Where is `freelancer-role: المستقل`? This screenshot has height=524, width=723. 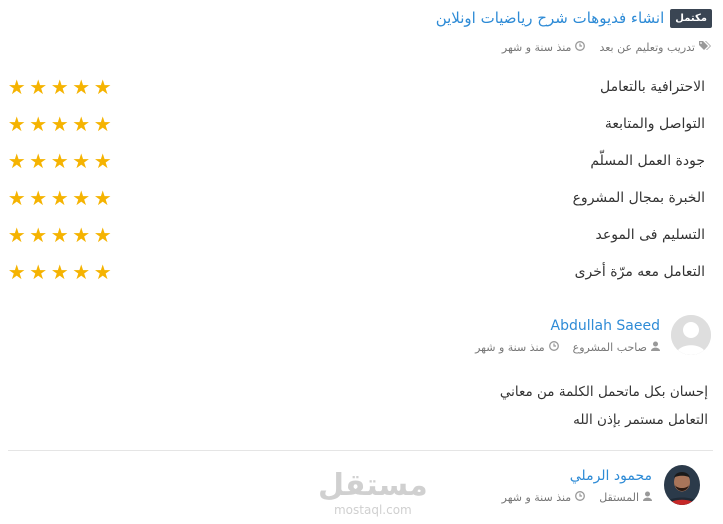
freelancer-role: المستقل is located at coordinates (619, 497).